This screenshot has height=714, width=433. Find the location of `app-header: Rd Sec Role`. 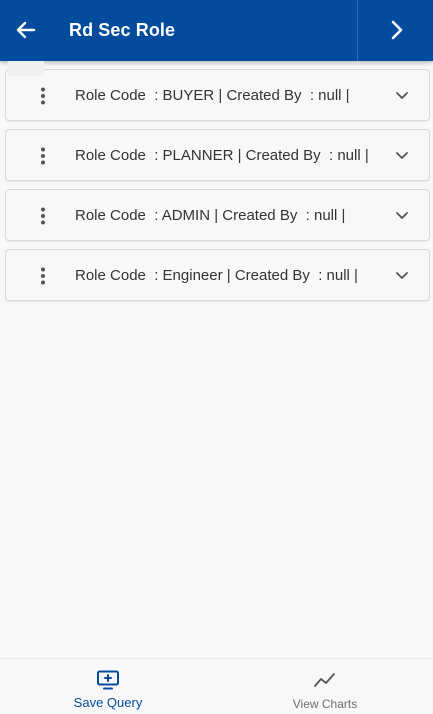

app-header: Rd Sec Role is located at coordinates (216, 30).